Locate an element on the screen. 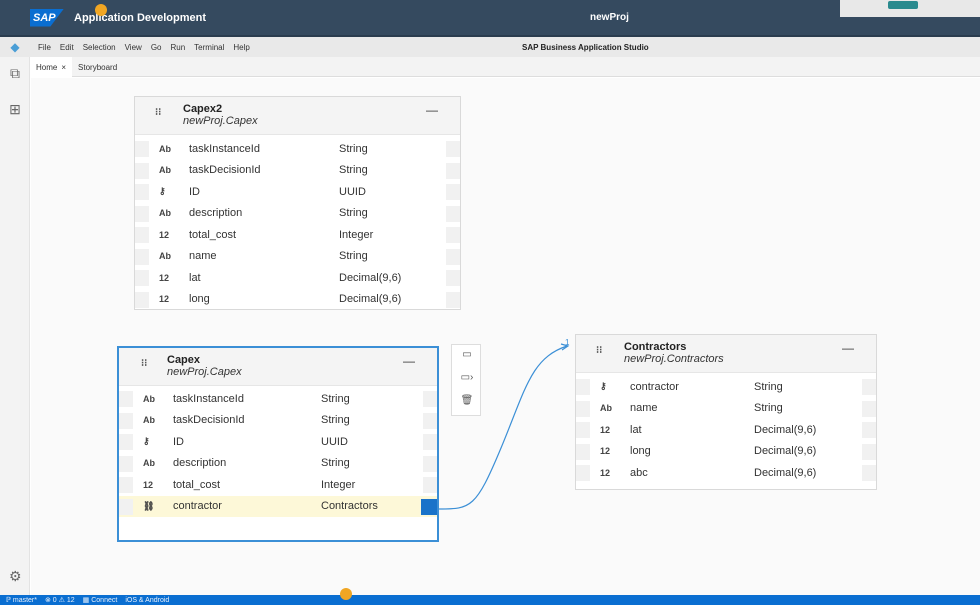 Image resolution: width=980 pixels, height=605 pixels. entity-field-row: ⚷ contractor String is located at coordinates (726, 387).